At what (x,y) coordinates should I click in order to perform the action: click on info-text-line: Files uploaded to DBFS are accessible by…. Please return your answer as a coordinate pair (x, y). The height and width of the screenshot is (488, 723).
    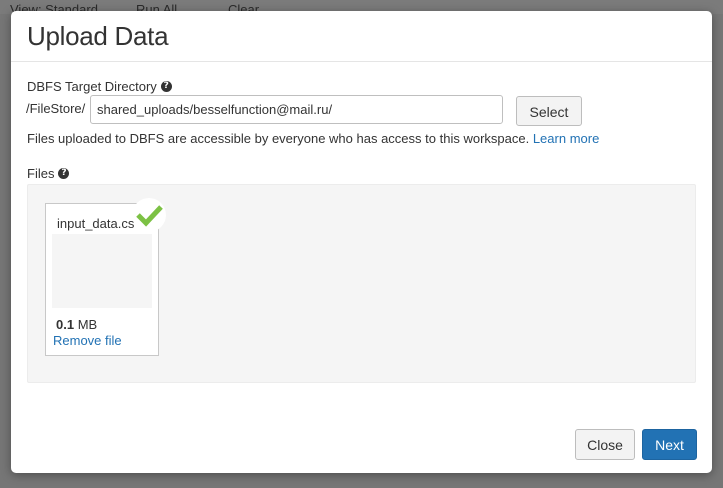
    Looking at the image, I should click on (313, 138).